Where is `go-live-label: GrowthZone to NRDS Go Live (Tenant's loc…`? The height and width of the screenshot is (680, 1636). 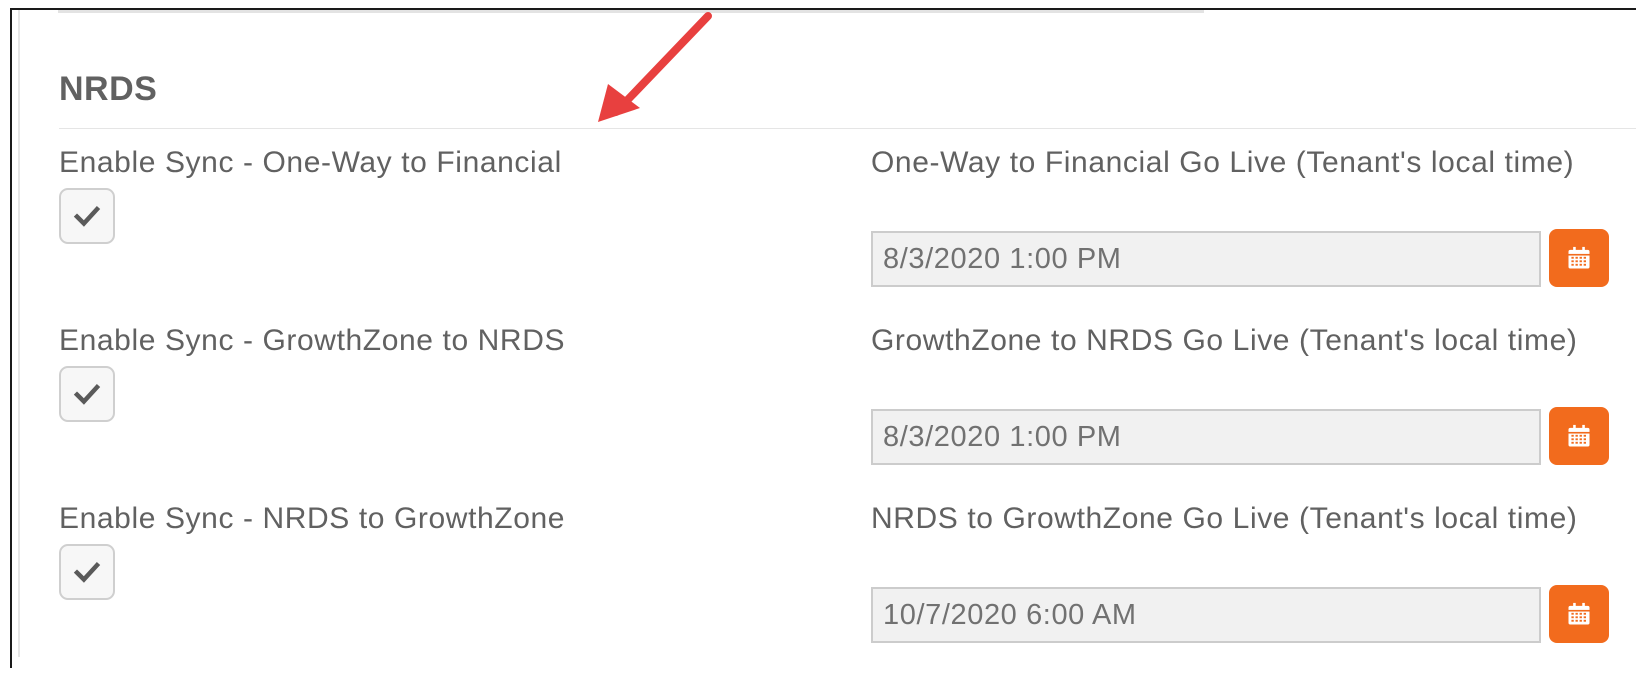
go-live-label: GrowthZone to NRDS Go Live (Tenant's loc… is located at coordinates (1224, 340).